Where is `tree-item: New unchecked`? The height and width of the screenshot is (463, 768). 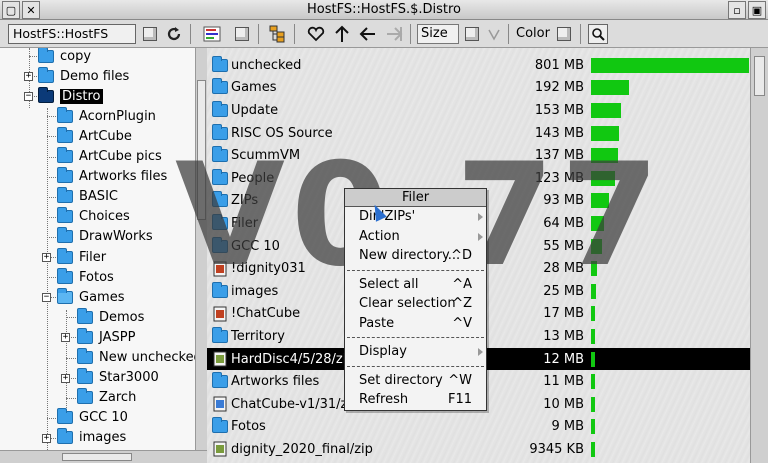 tree-item: New unchecked is located at coordinates (136, 358).